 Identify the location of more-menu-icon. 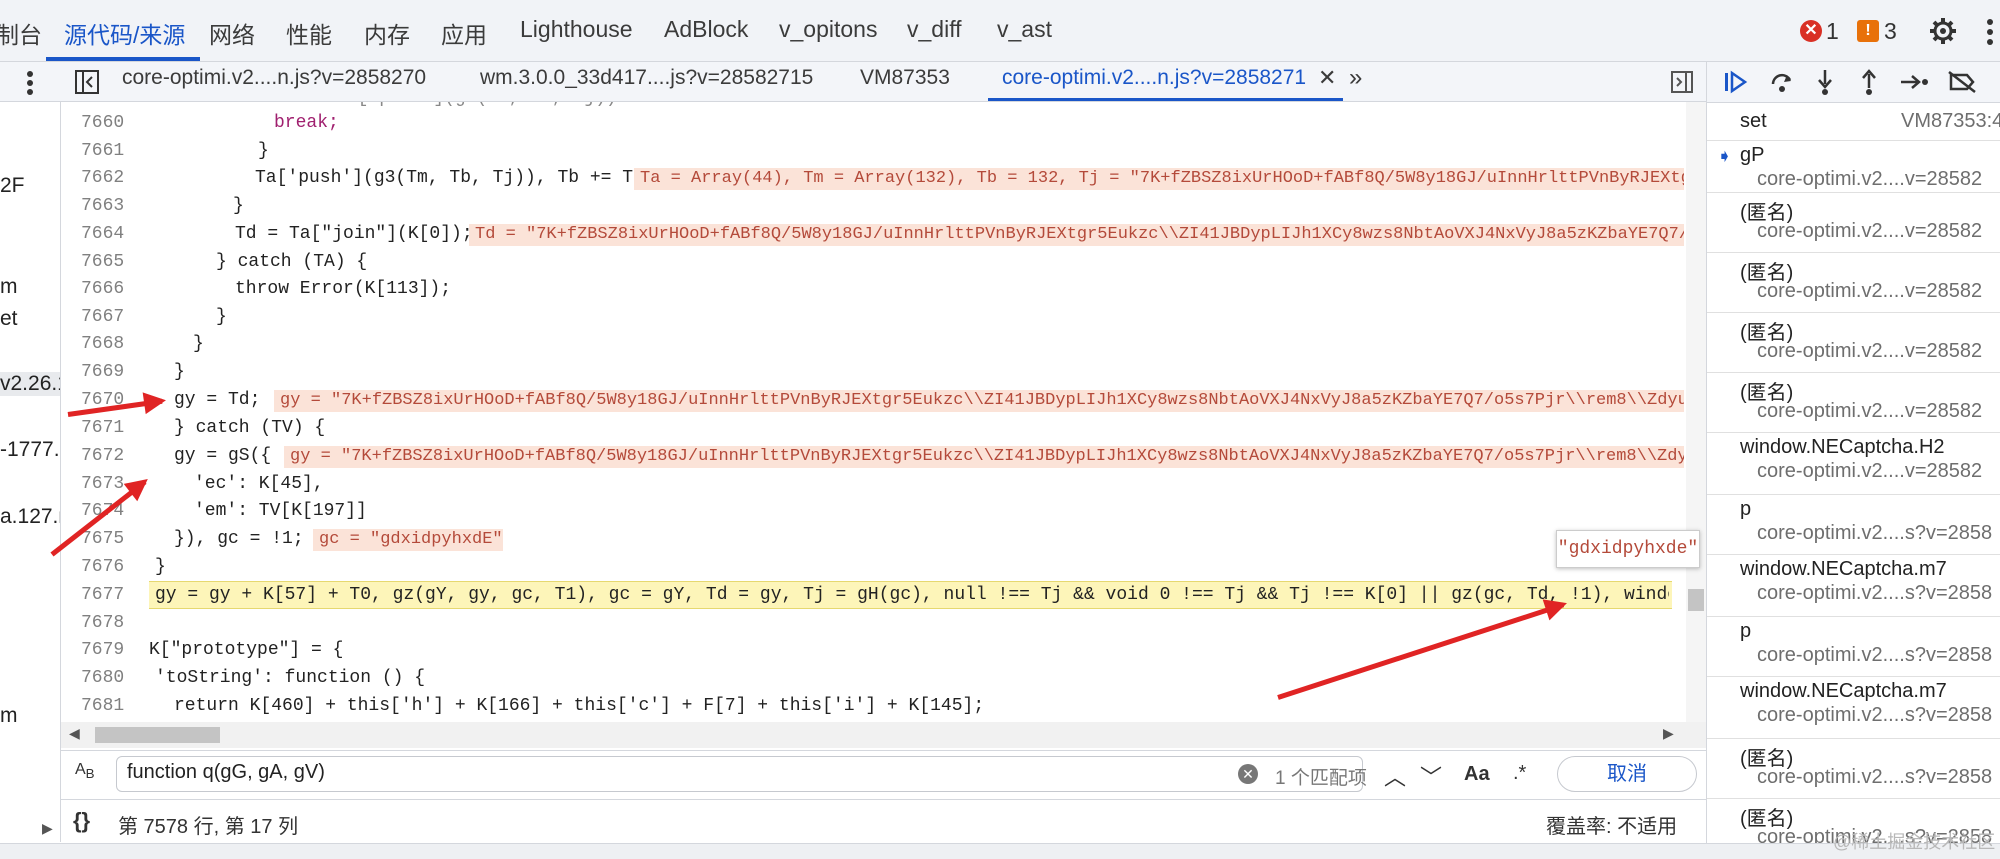
(1990, 32).